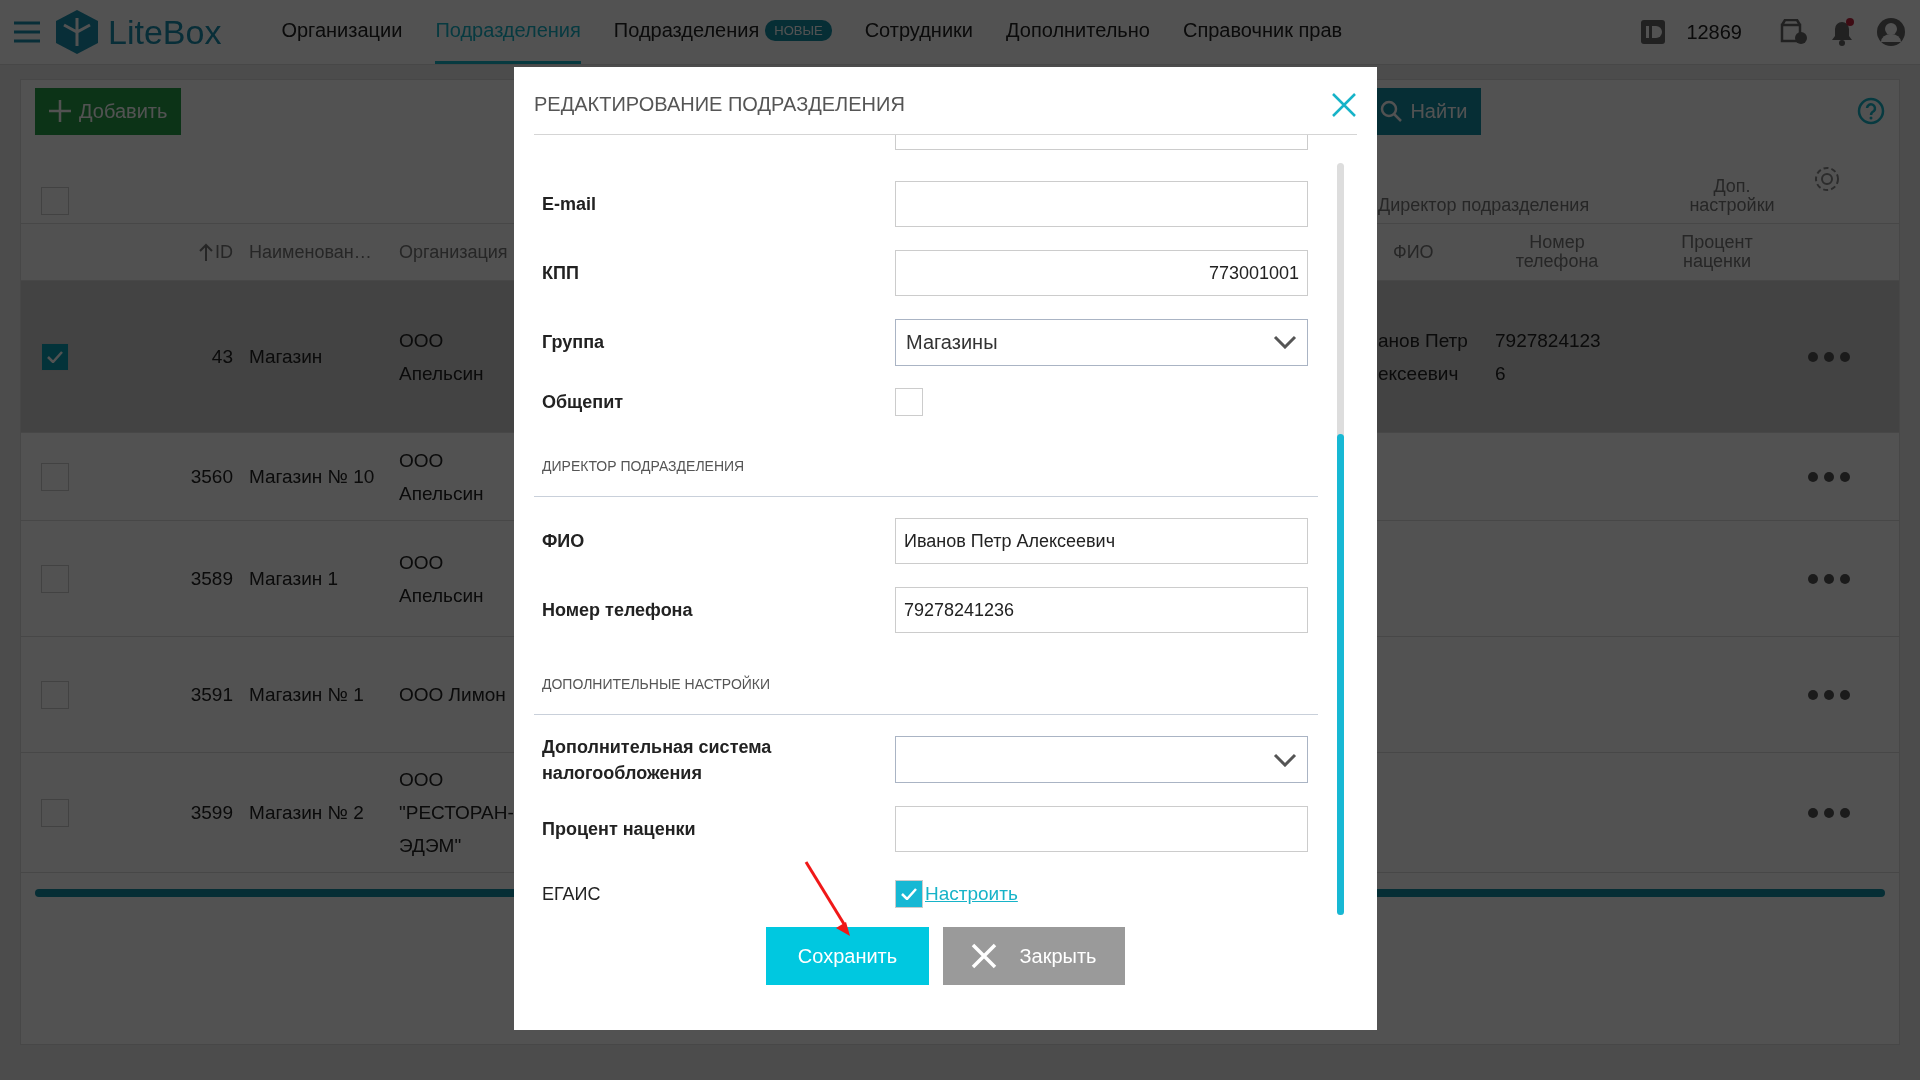 This screenshot has height=1080, width=1920. What do you see at coordinates (574, 343) in the screenshot?
I see `field-label: Группа` at bounding box center [574, 343].